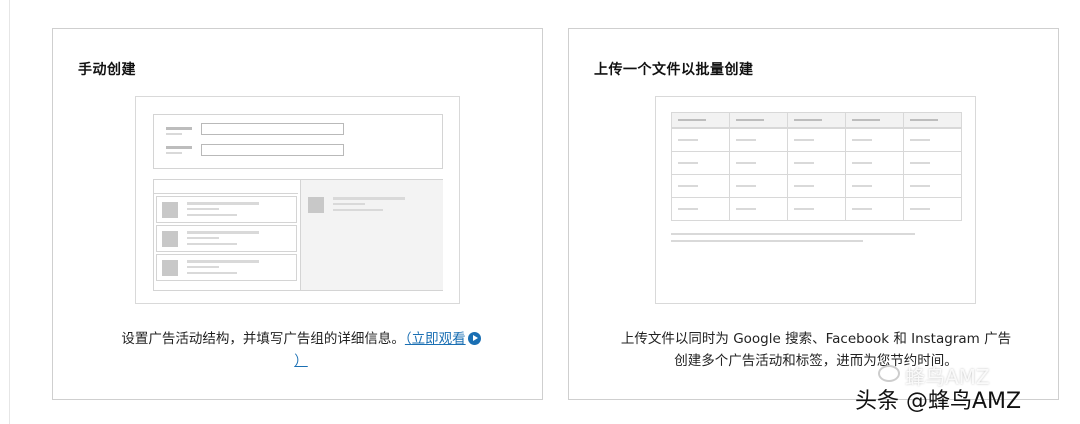 The image size is (1080, 424). I want to click on manual-create-illustration, so click(297, 200).